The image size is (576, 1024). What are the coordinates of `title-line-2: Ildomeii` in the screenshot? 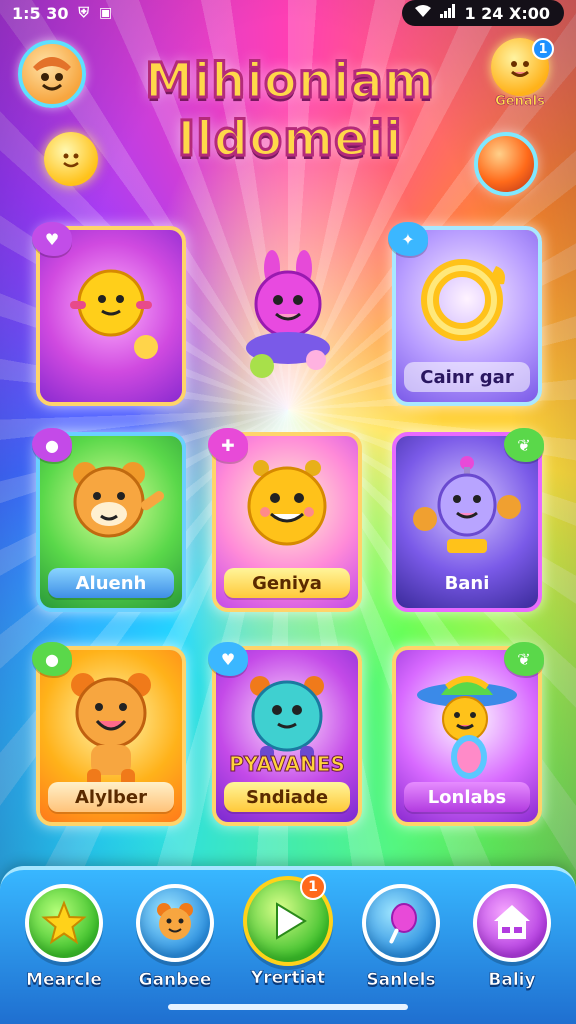 It's located at (289, 139).